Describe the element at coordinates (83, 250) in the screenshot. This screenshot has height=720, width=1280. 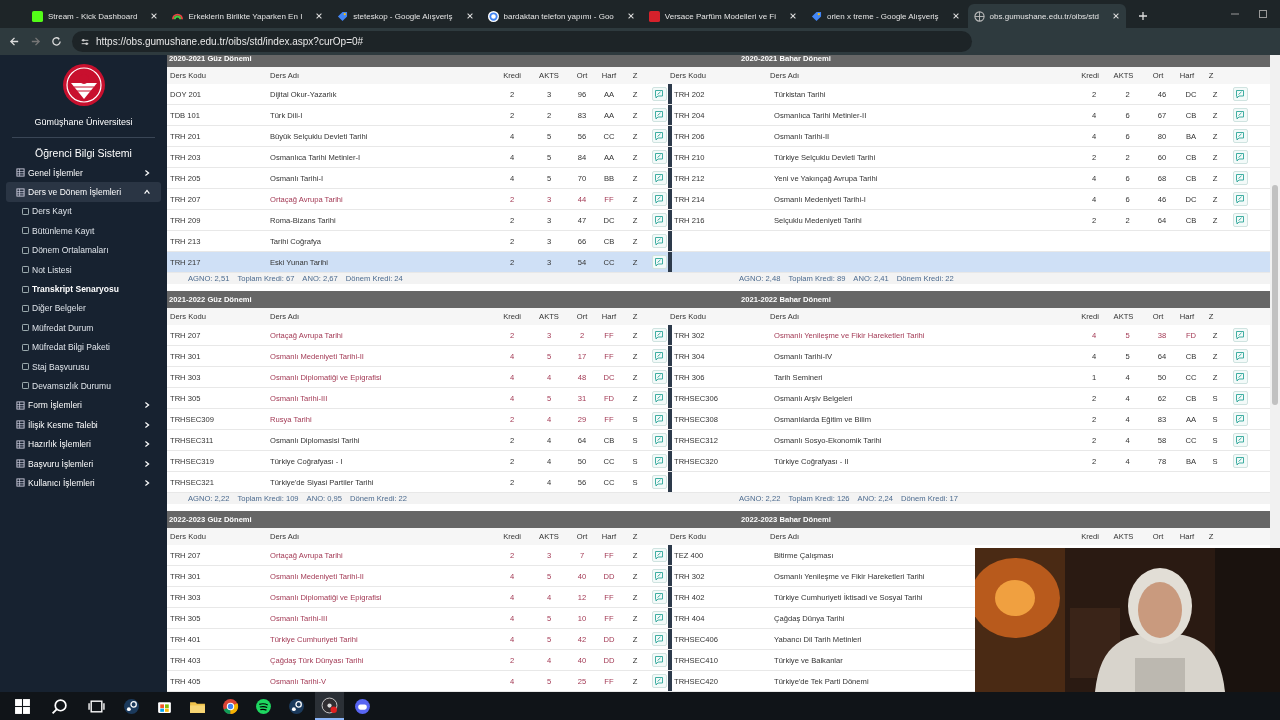
I see `submenu-item: Dönem Ortalamaları` at that location.